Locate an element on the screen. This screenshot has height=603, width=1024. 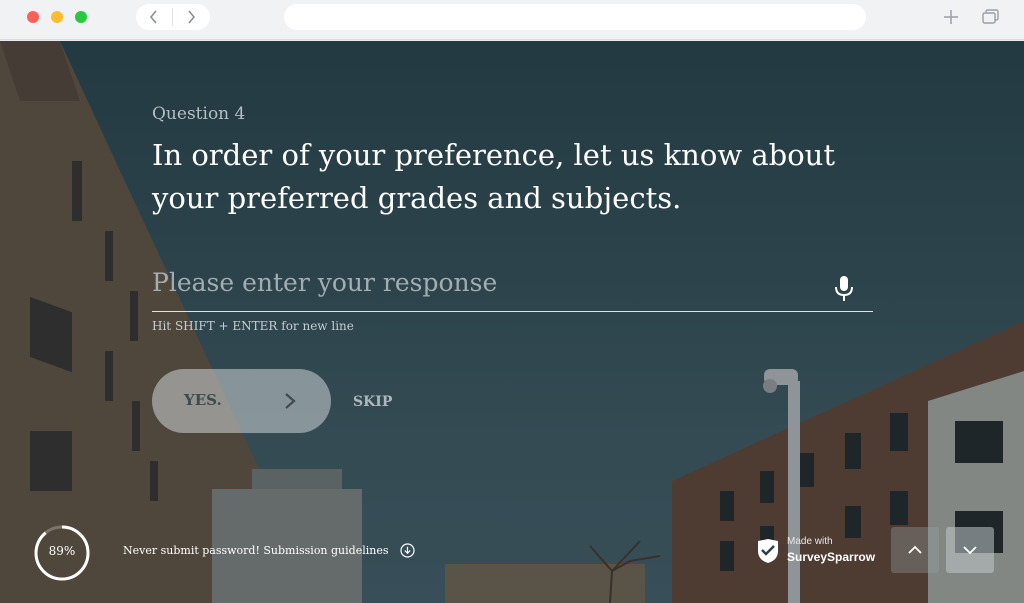
previous-question-button is located at coordinates (915, 550).